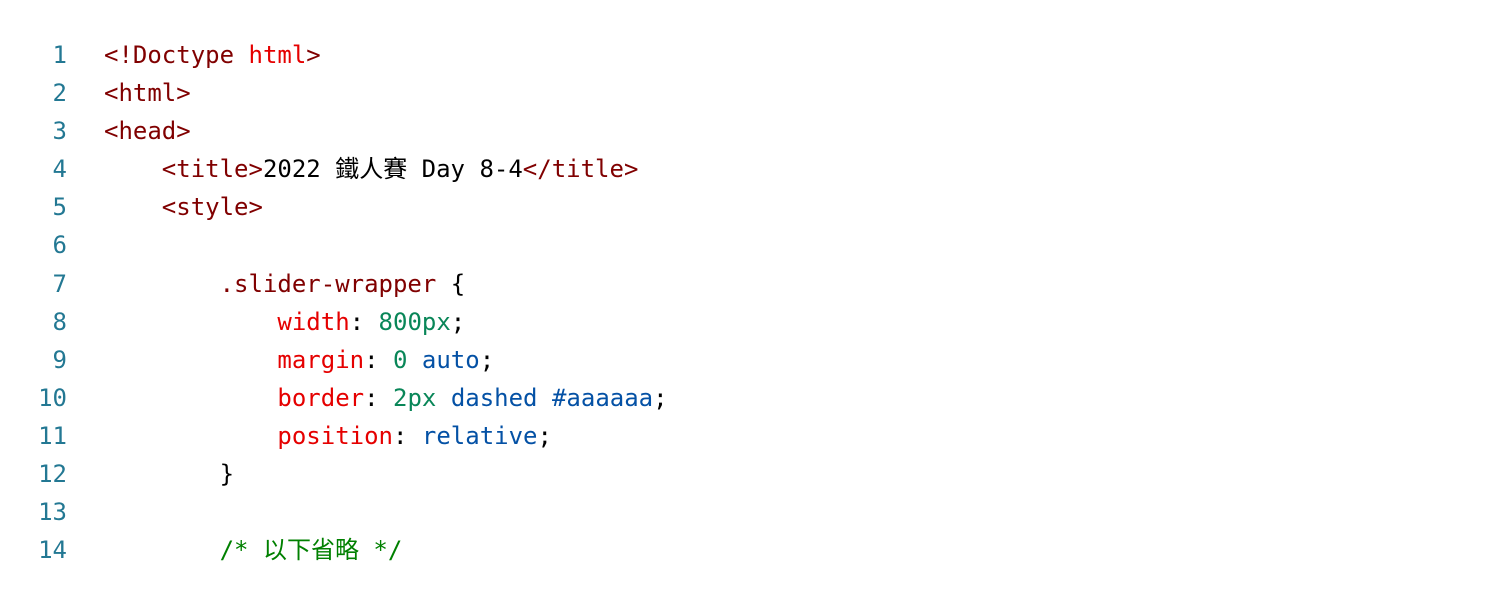  I want to click on code-line: 9 margin: 0 auto;, so click(747, 360).